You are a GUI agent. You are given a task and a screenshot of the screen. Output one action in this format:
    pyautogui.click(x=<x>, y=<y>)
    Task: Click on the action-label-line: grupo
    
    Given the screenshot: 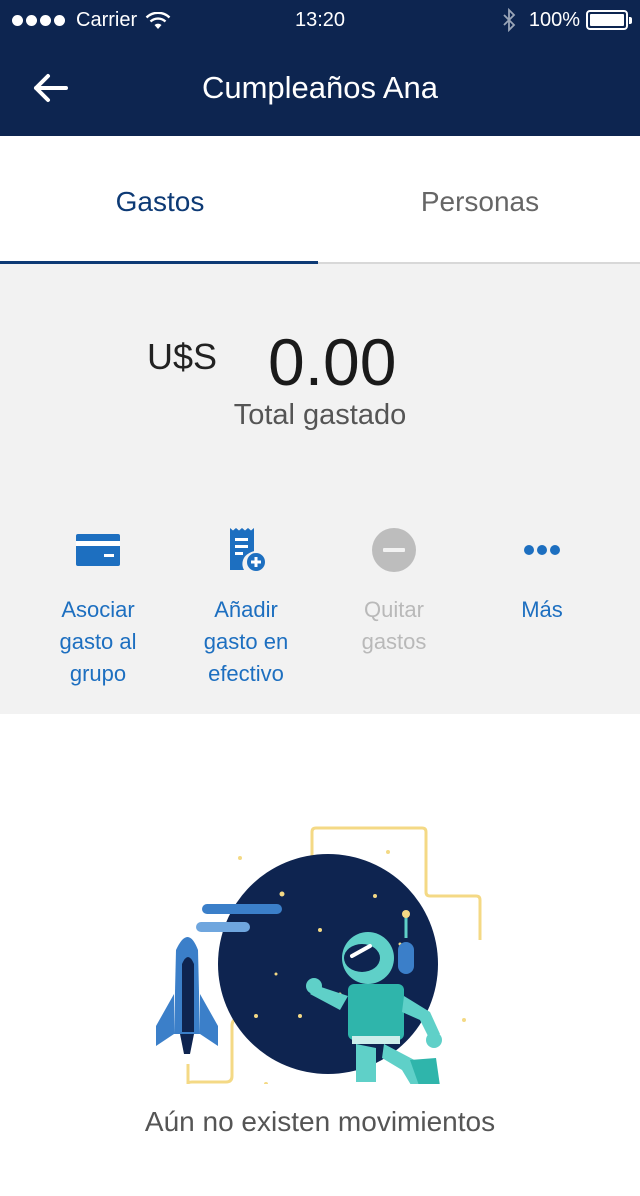 What is the action you would take?
    pyautogui.click(x=98, y=673)
    